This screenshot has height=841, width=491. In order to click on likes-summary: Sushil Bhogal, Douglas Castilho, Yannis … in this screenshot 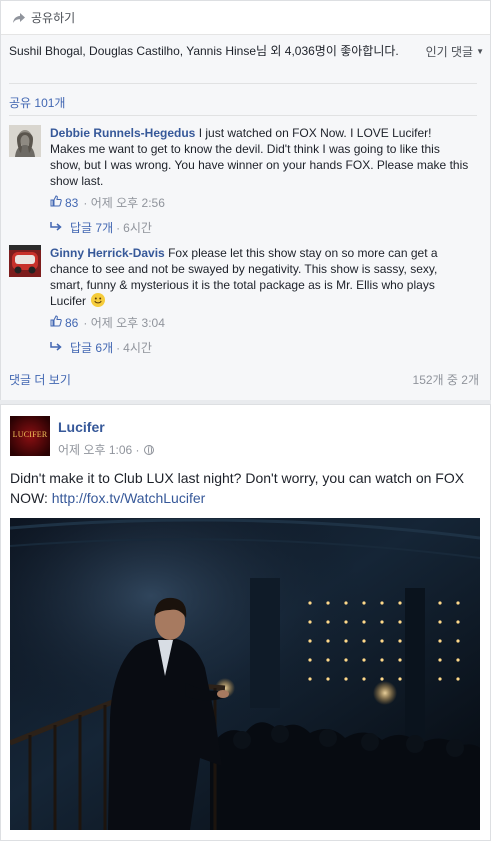, I will do `click(246, 51)`.